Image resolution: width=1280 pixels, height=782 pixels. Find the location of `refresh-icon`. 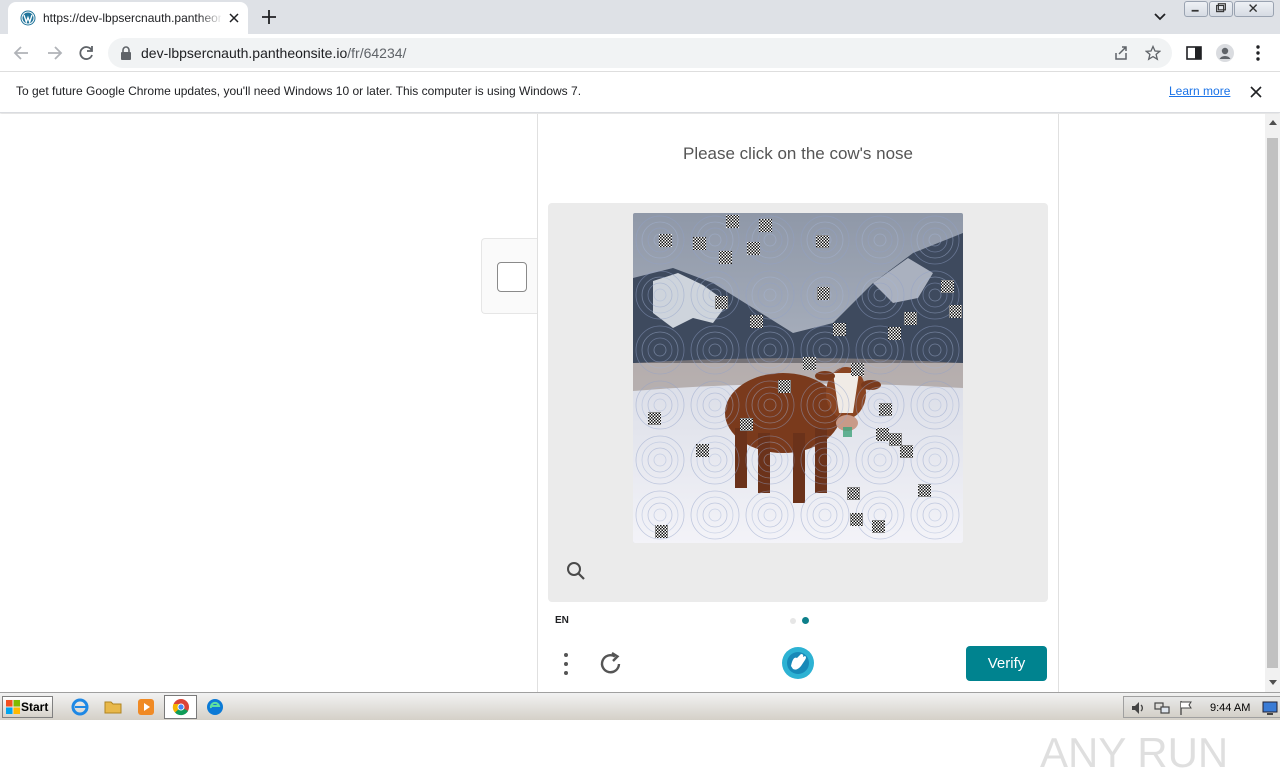

refresh-icon is located at coordinates (611, 664).